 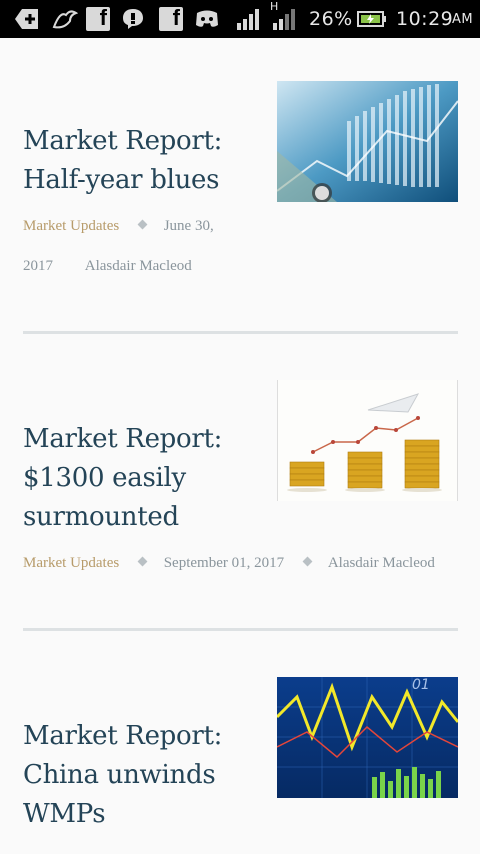 I want to click on article-title: Market Report: $1300 easily surmounted, so click(x=148, y=478).